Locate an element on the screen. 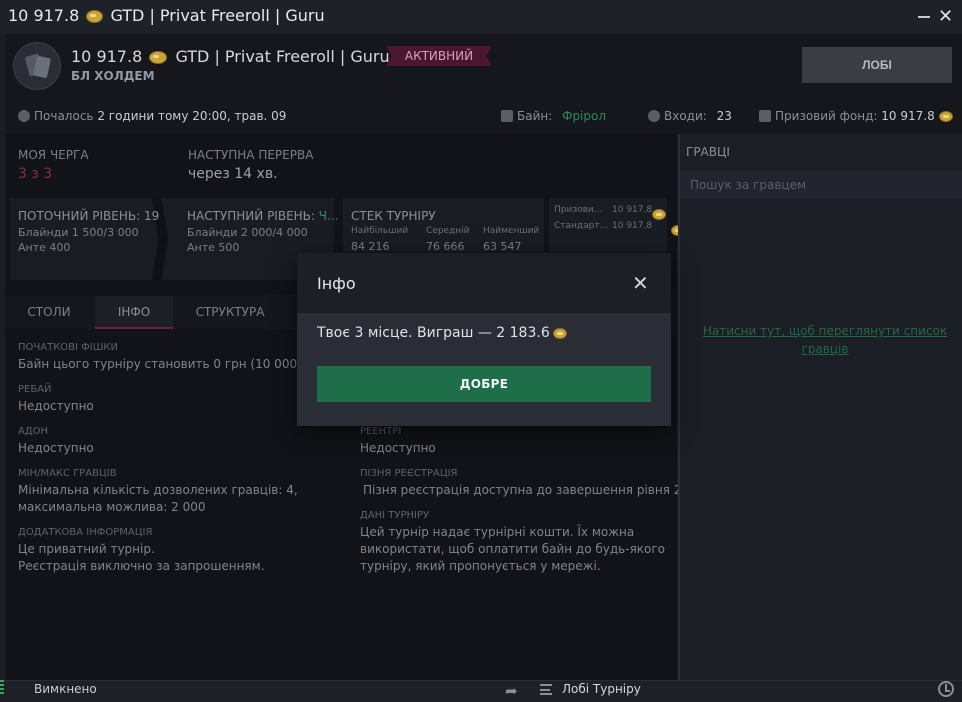 The width and height of the screenshot is (962, 702). next-level-blinds: Блайнди 2 000/4 000 is located at coordinates (247, 232).